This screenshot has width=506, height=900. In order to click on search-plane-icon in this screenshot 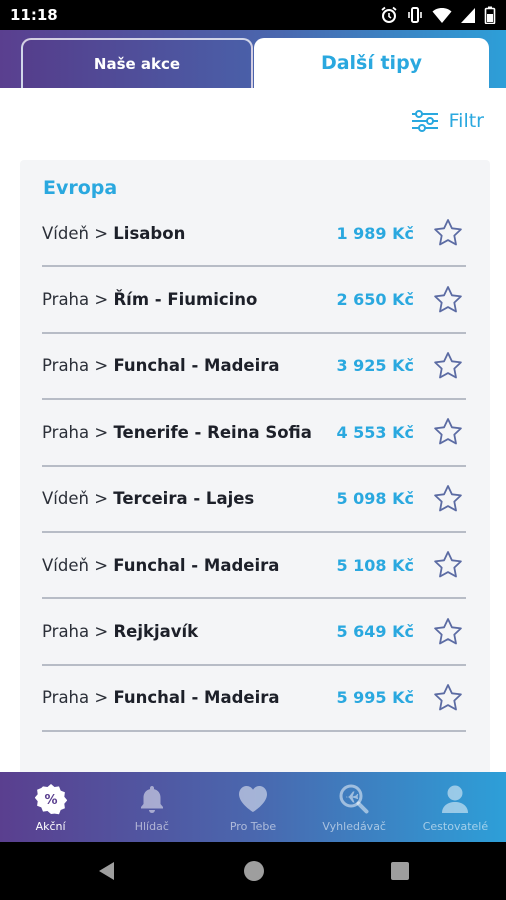, I will do `click(354, 799)`.